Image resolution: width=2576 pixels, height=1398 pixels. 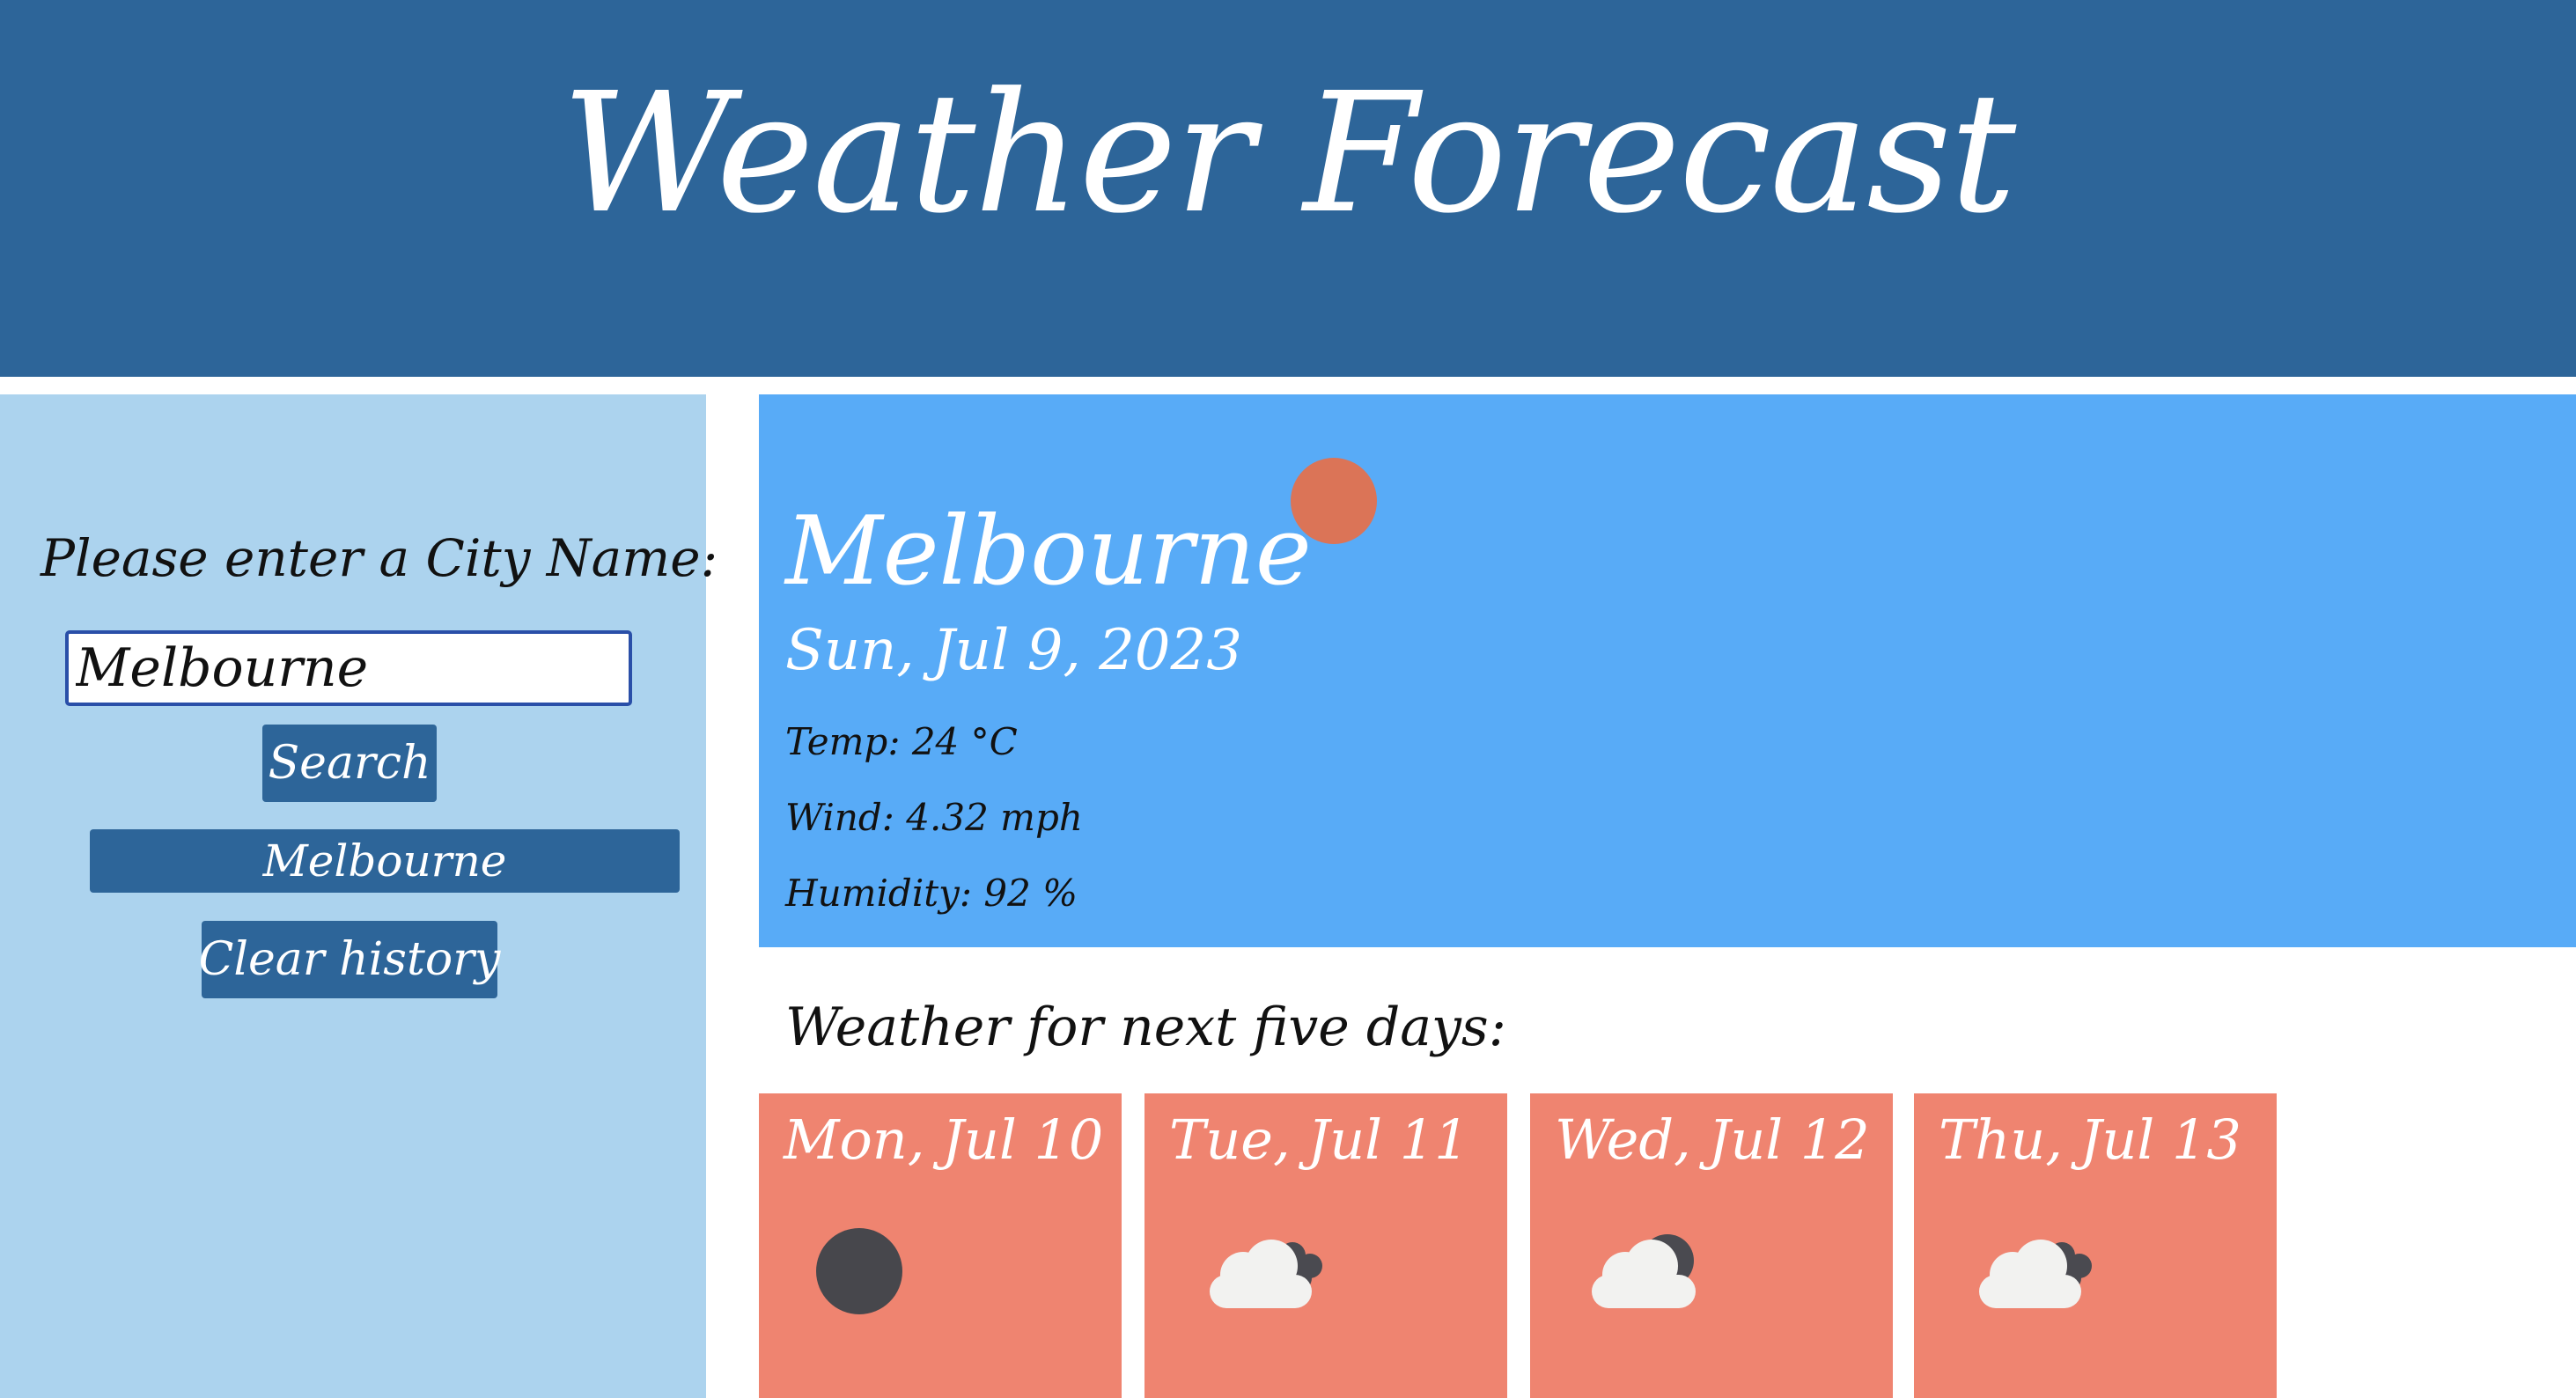 I want to click on current-temp: Temp: 24 °C, so click(x=901, y=741).